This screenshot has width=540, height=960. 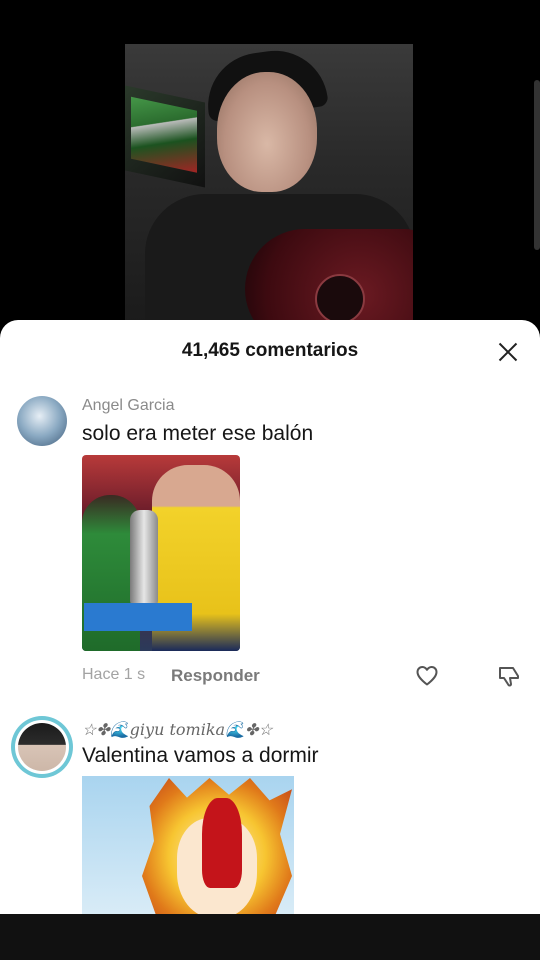 What do you see at coordinates (508, 352) in the screenshot?
I see `close-icon` at bounding box center [508, 352].